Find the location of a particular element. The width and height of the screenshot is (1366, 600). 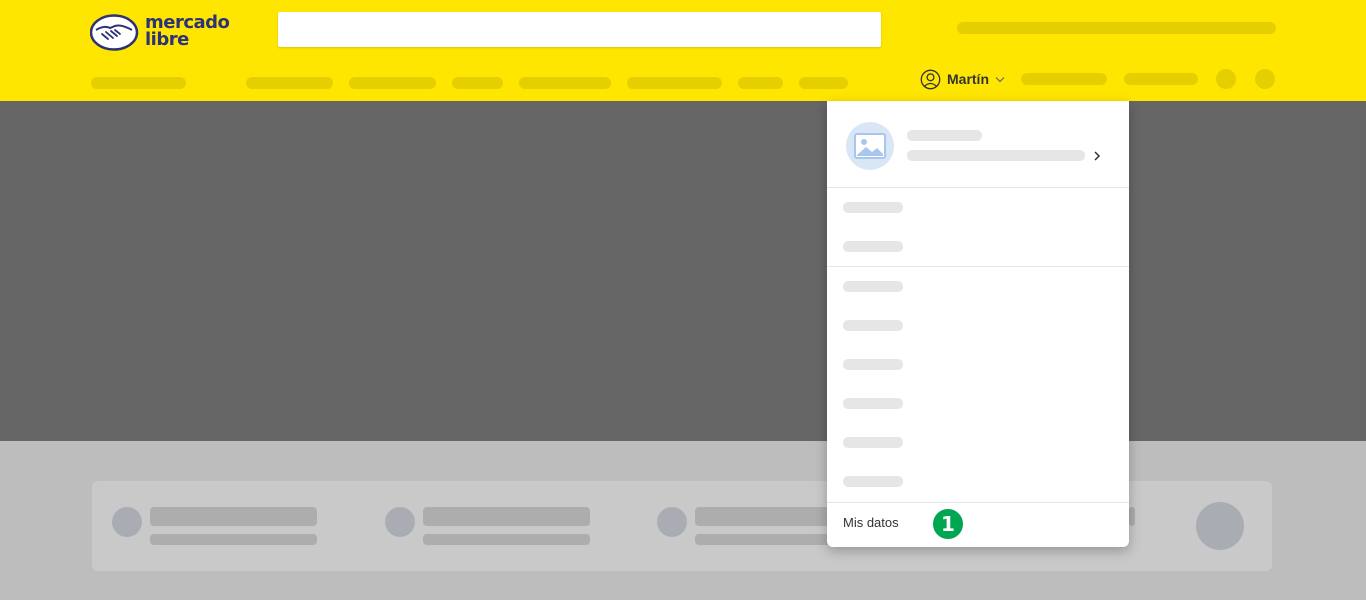

chevron-down-icon is located at coordinates (1000, 79).